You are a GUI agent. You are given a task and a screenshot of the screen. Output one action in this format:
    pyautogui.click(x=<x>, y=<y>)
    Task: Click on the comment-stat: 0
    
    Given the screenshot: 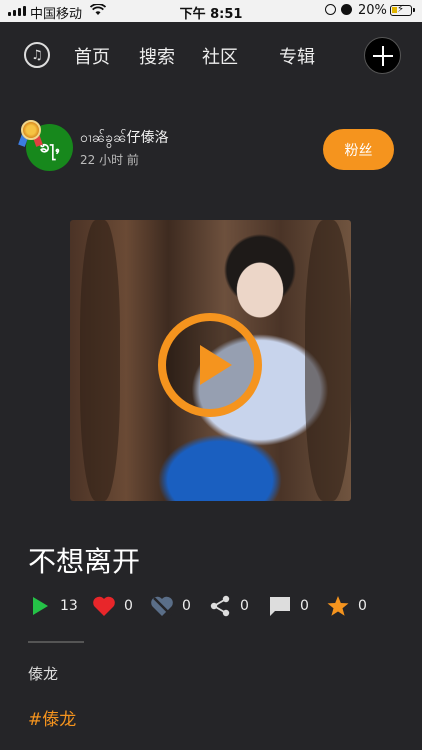 What is the action you would take?
    pyautogui.click(x=288, y=606)
    